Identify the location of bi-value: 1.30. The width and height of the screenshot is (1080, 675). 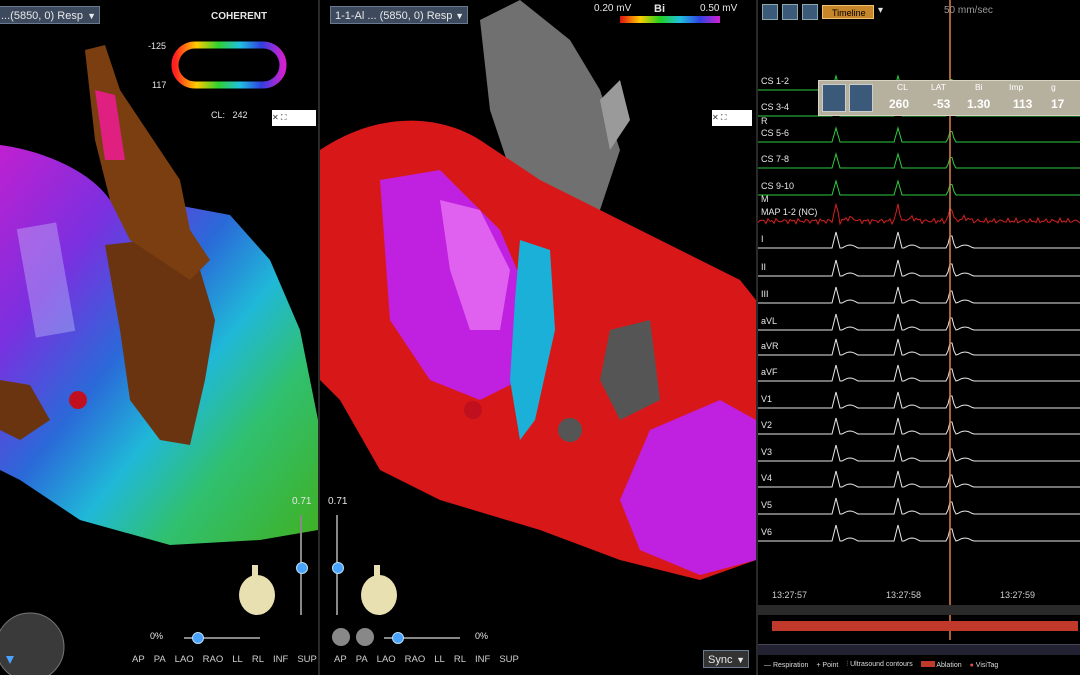
(979, 104).